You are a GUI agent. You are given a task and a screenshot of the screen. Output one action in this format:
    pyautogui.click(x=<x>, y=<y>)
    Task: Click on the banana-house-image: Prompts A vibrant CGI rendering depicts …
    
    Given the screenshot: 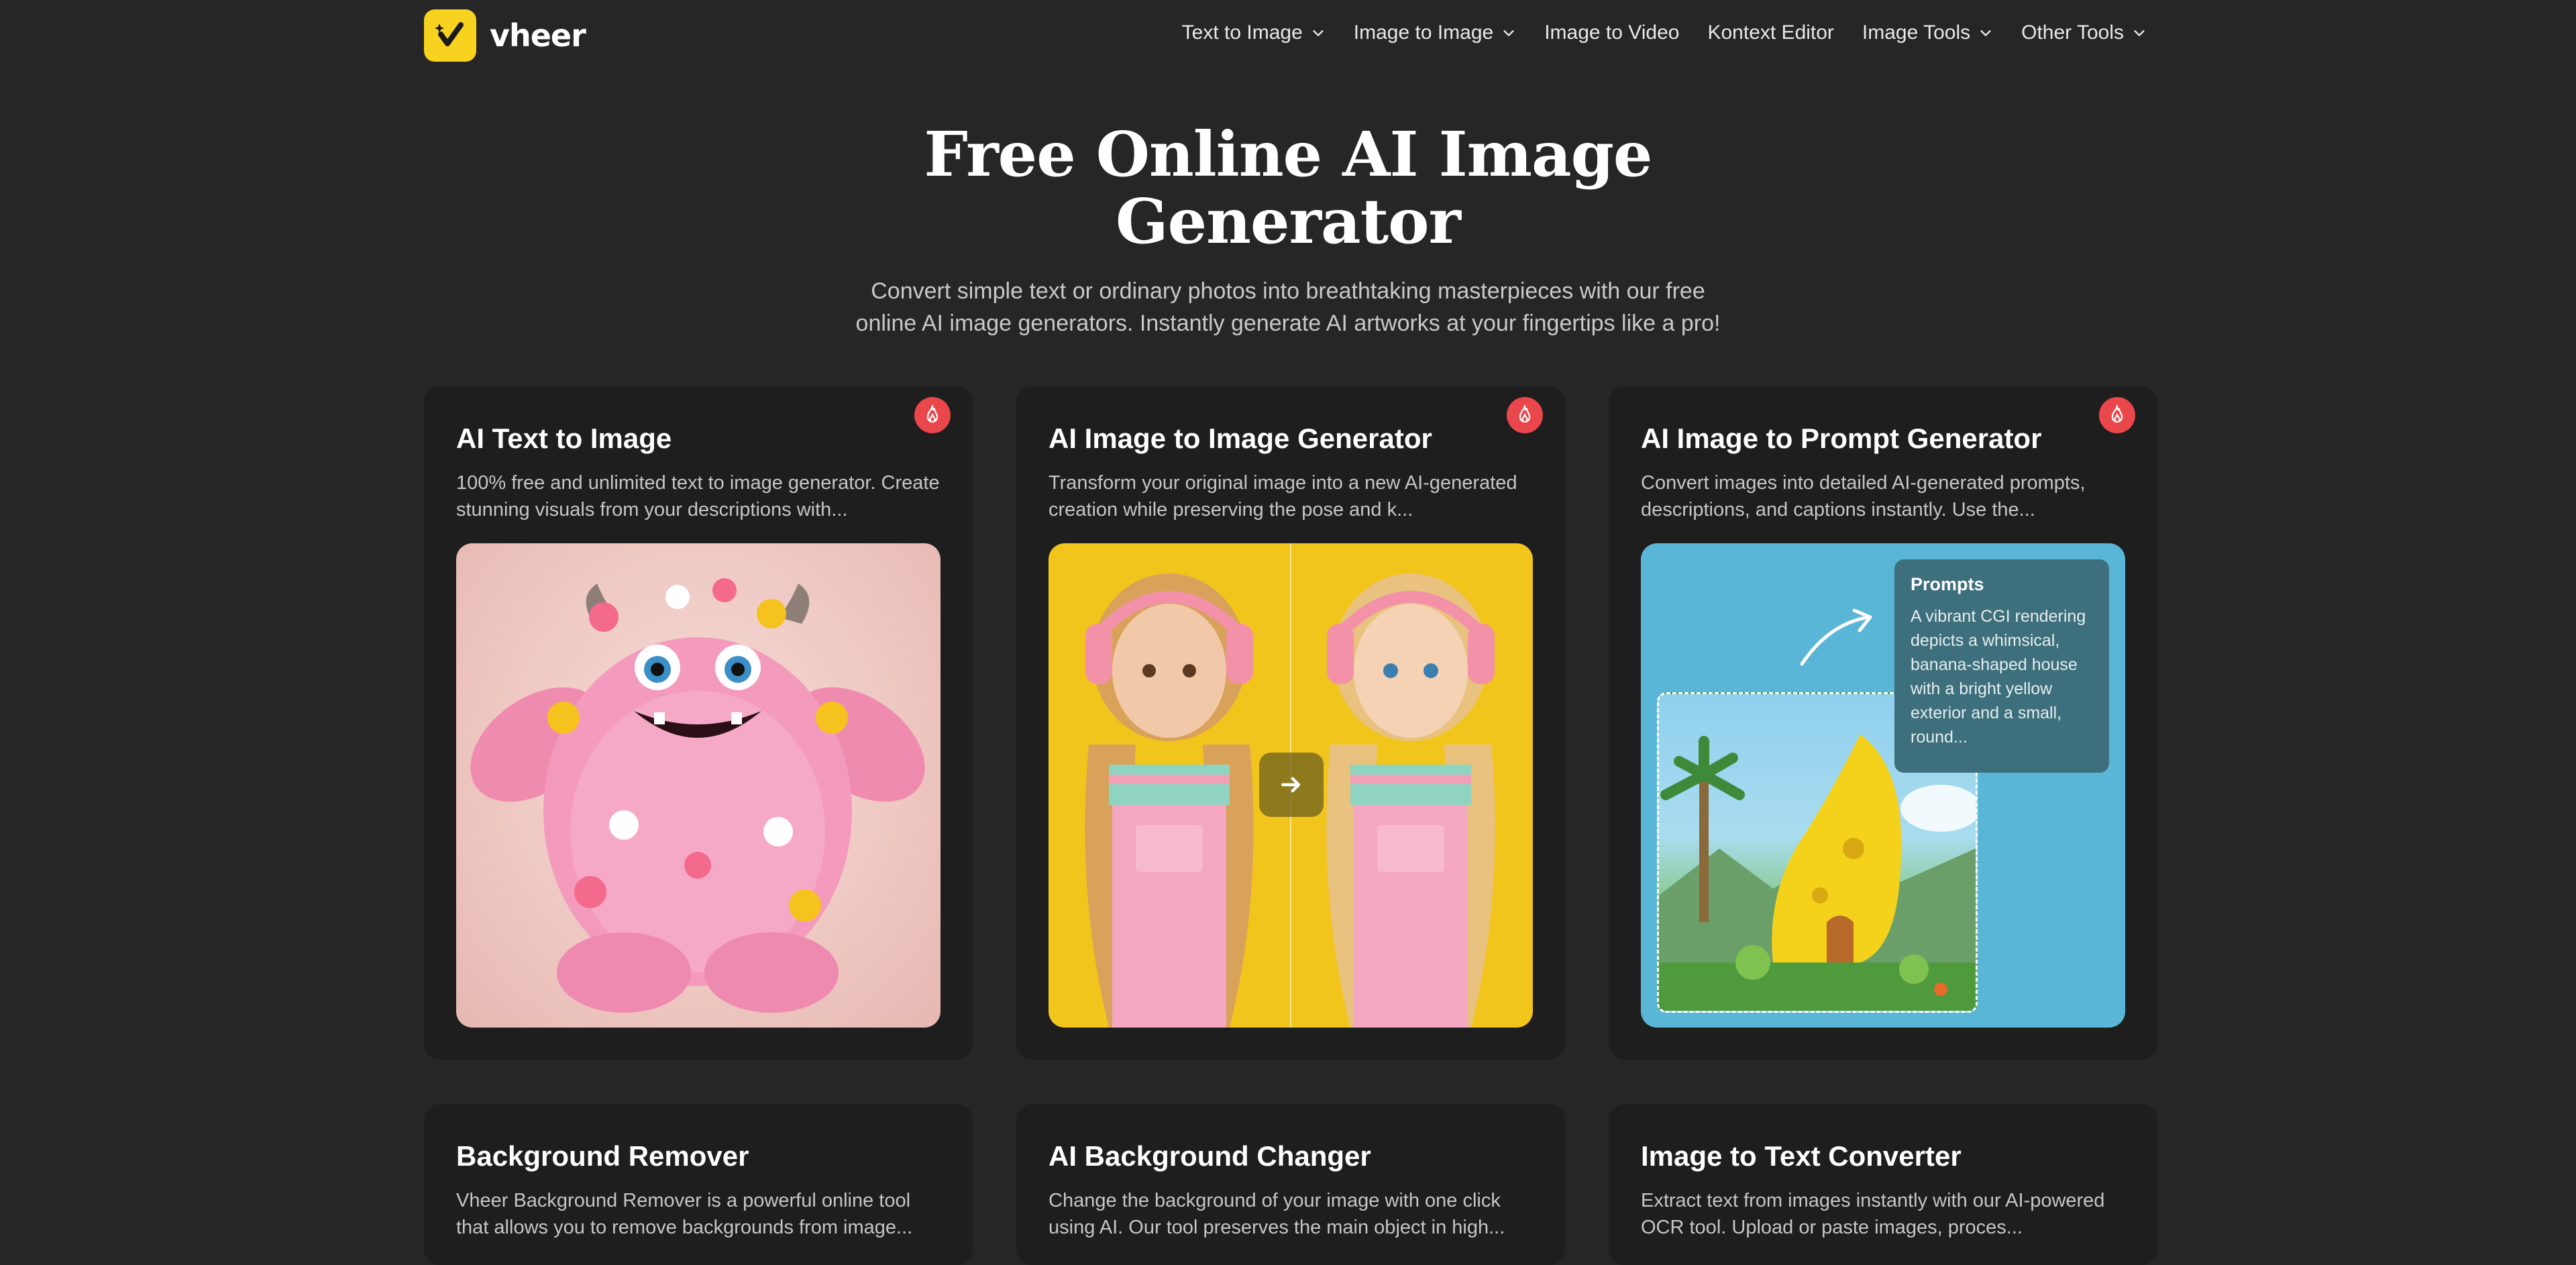 What is the action you would take?
    pyautogui.click(x=1883, y=786)
    